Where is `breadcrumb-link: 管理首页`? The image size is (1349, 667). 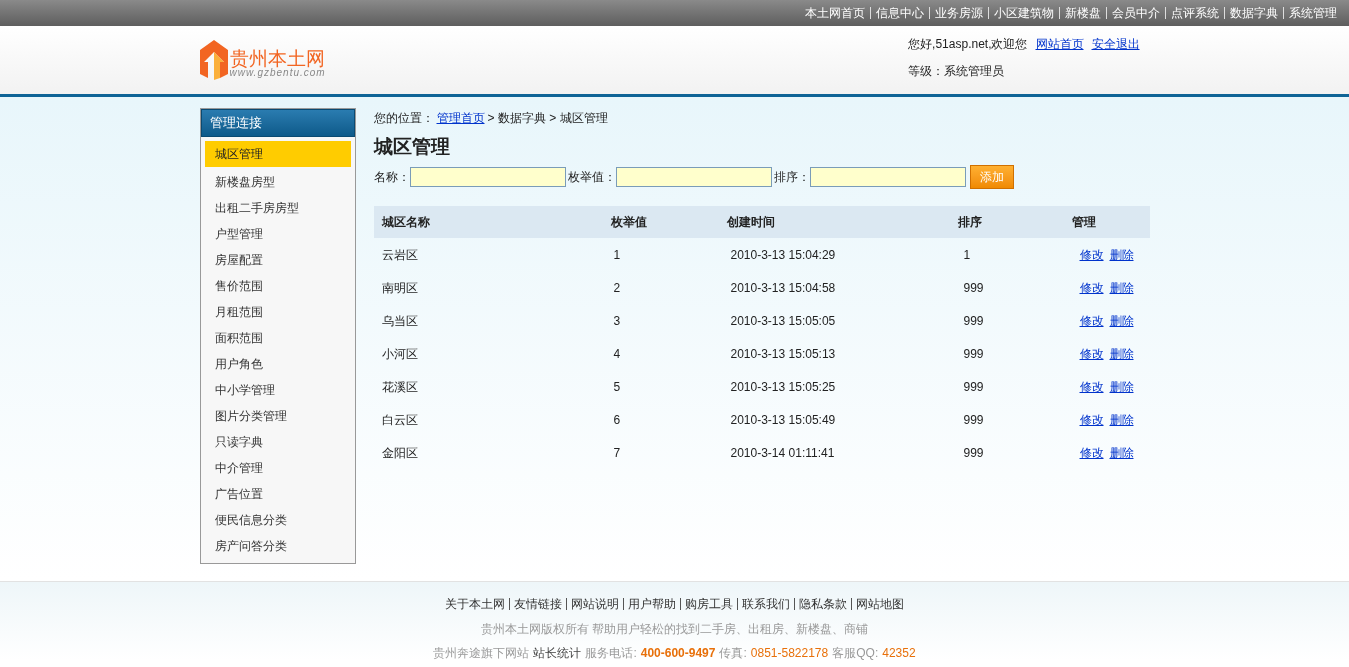 breadcrumb-link: 管理首页 is located at coordinates (460, 118).